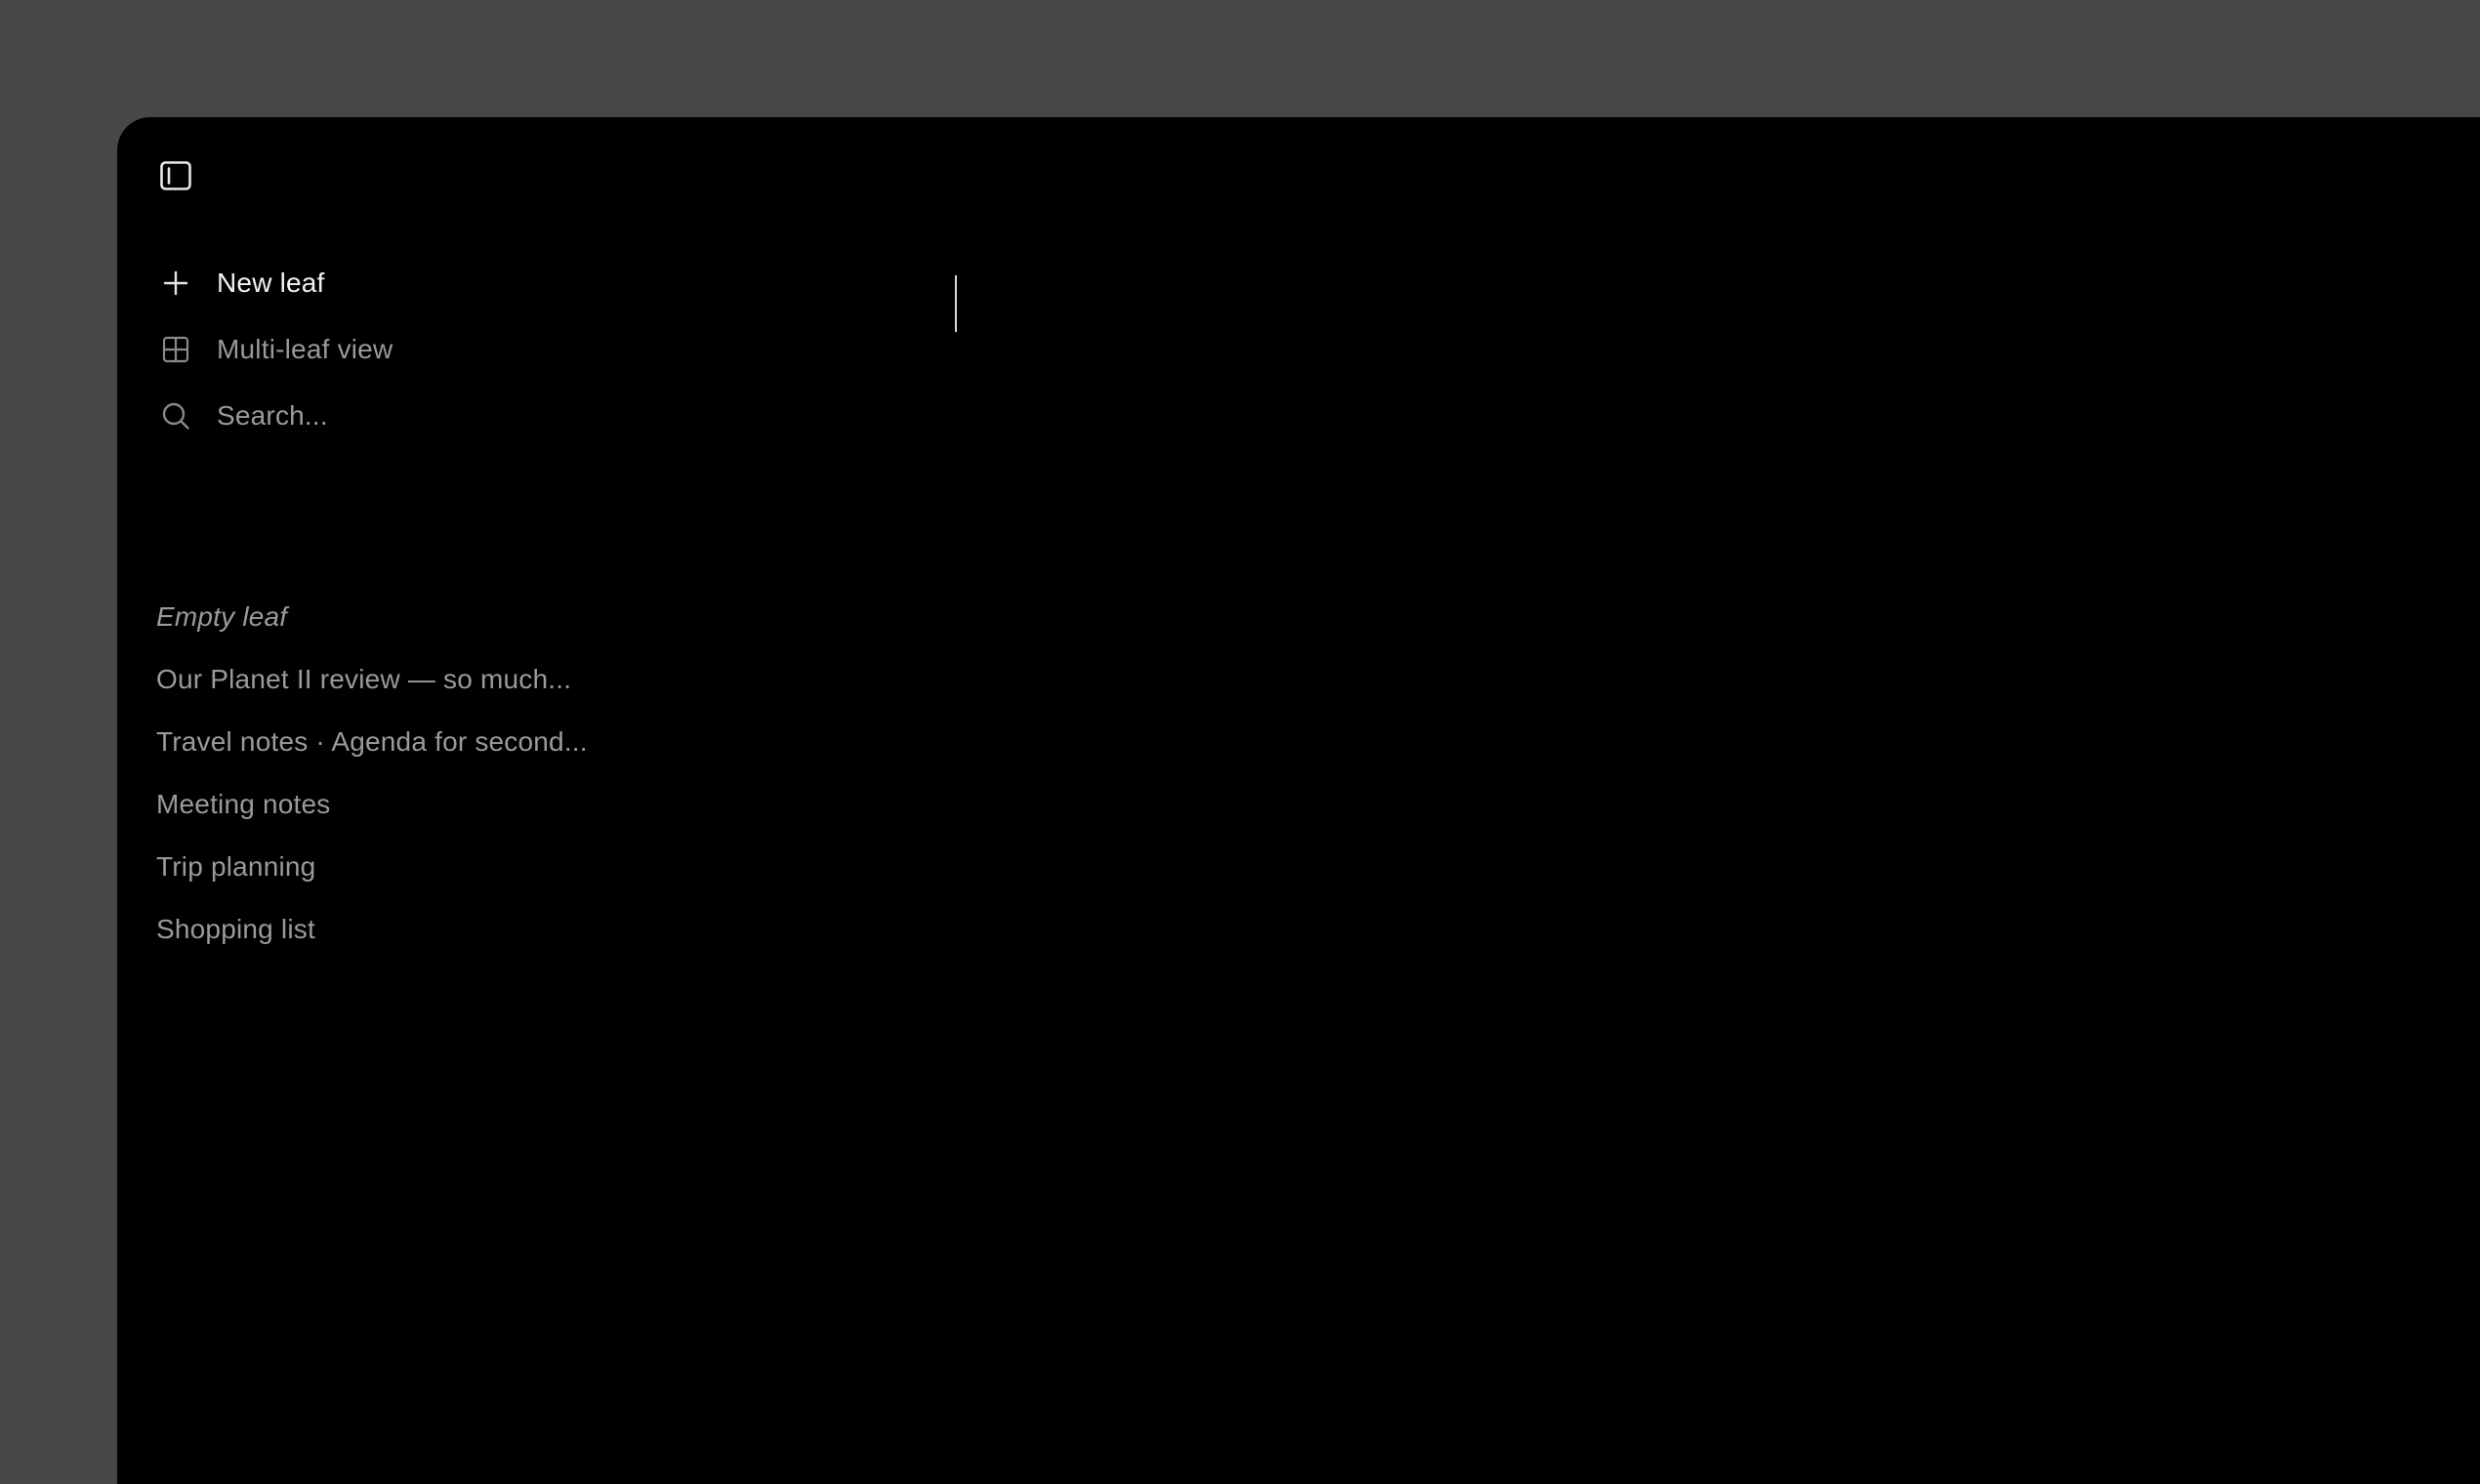  Describe the element at coordinates (372, 930) in the screenshot. I see `leaf-item: Shopping list` at that location.